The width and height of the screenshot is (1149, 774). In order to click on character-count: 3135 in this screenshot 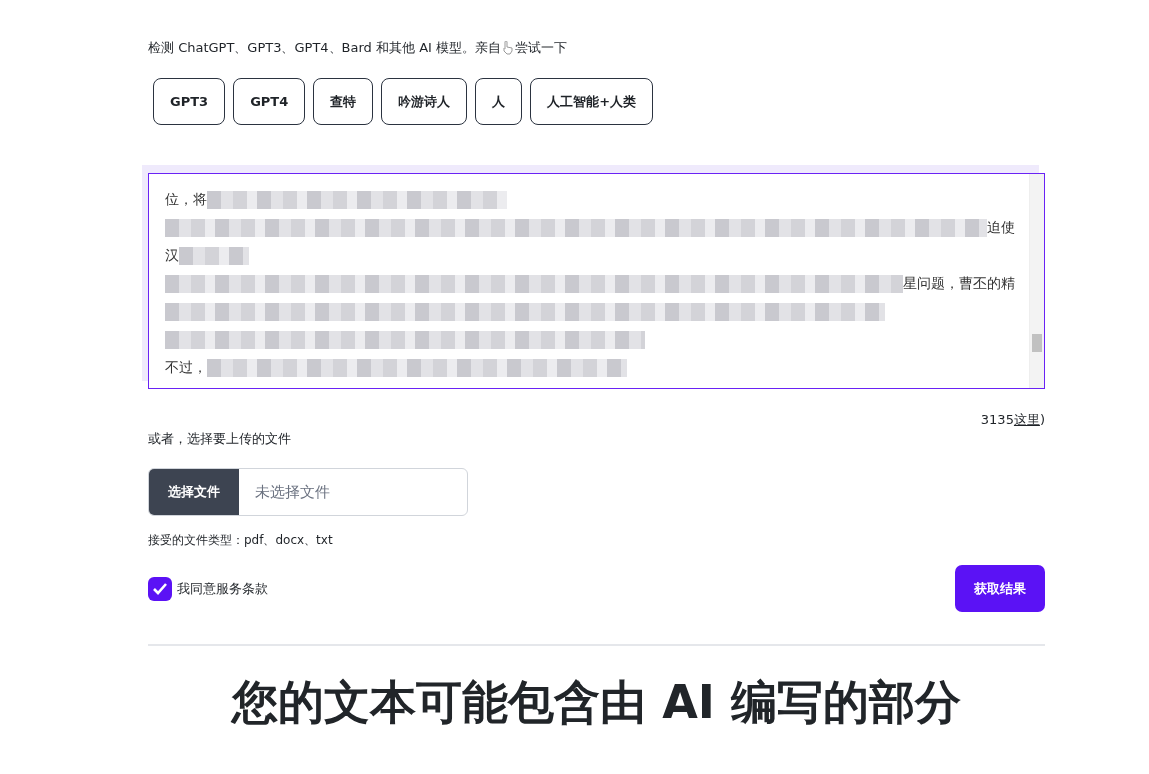, I will do `click(997, 419)`.